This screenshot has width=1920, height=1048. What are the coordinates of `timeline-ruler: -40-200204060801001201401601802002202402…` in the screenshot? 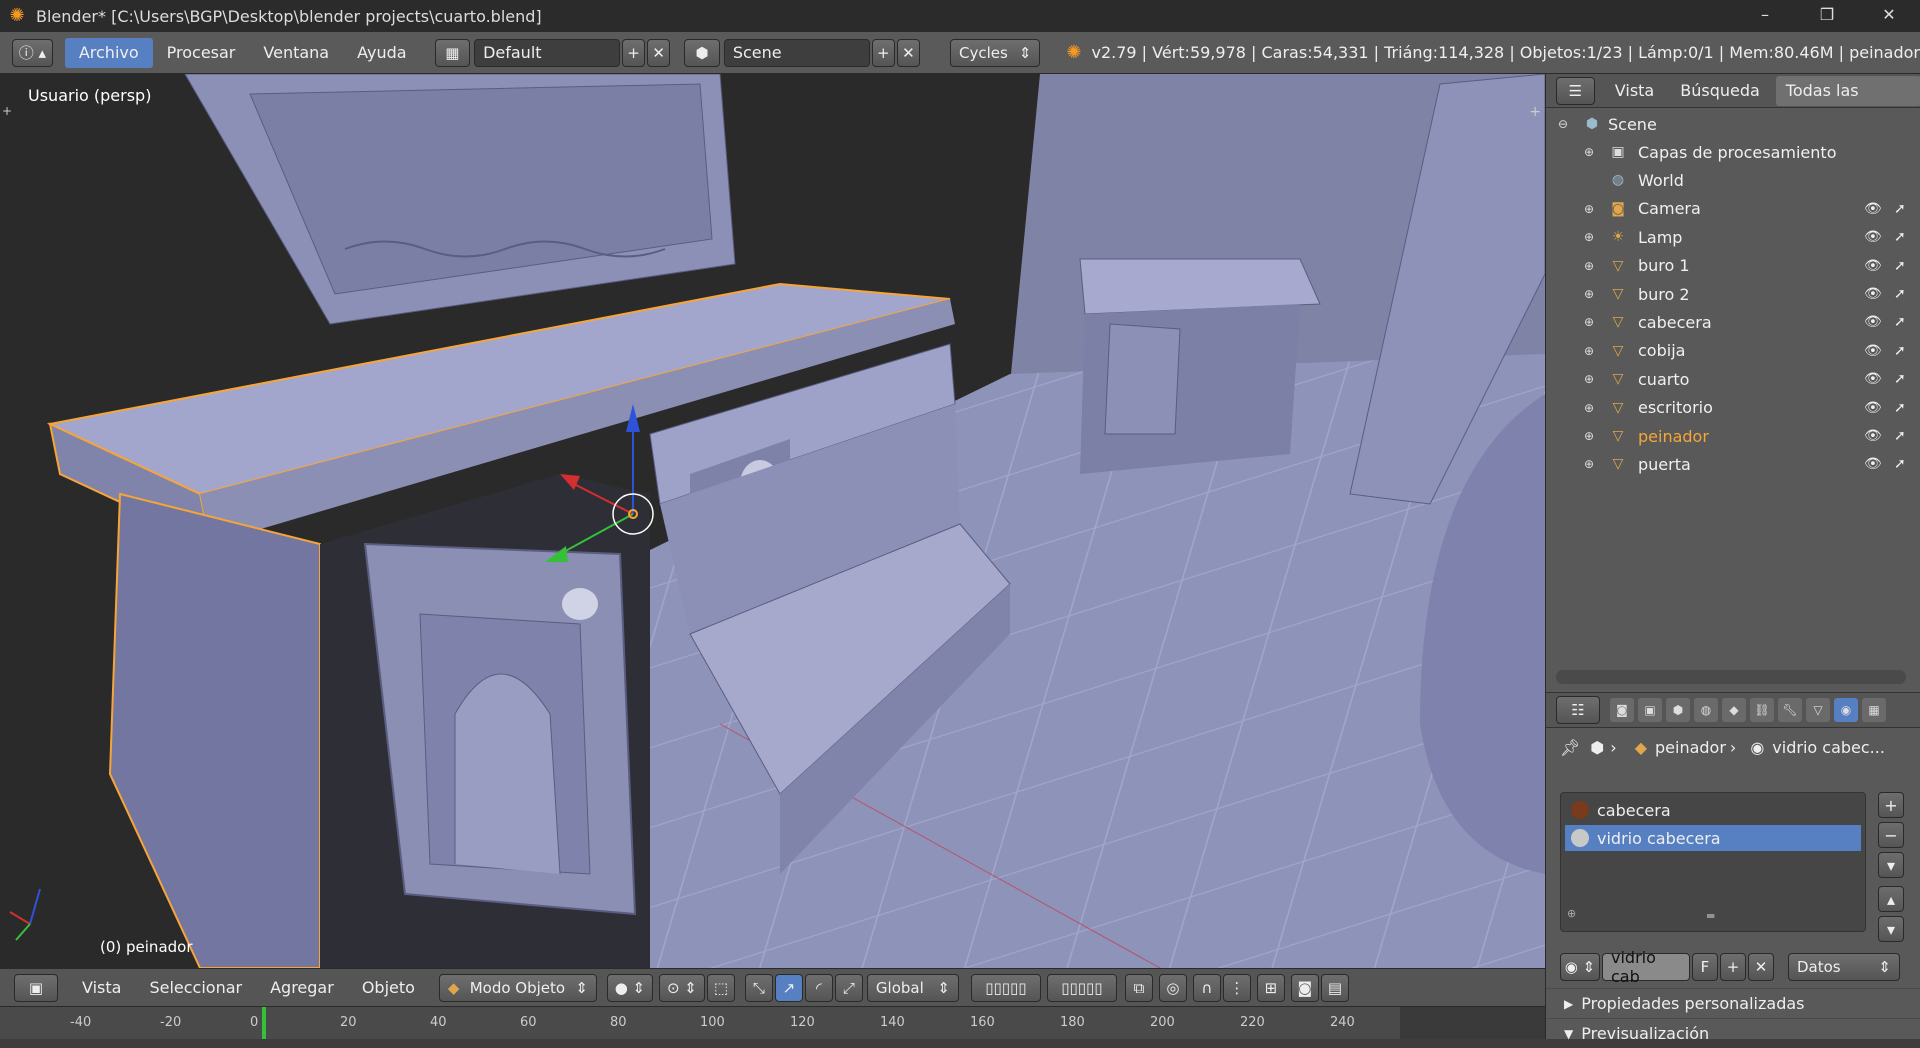 It's located at (772, 1022).